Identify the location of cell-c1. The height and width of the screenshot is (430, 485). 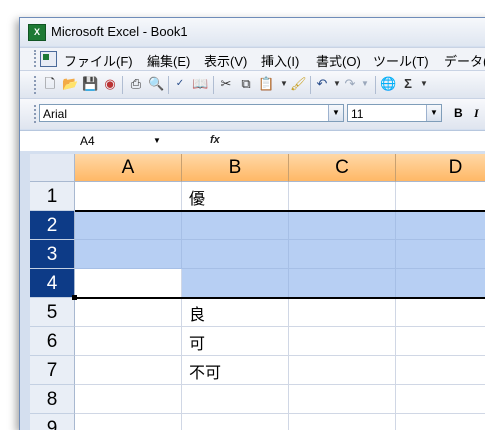
(342, 196).